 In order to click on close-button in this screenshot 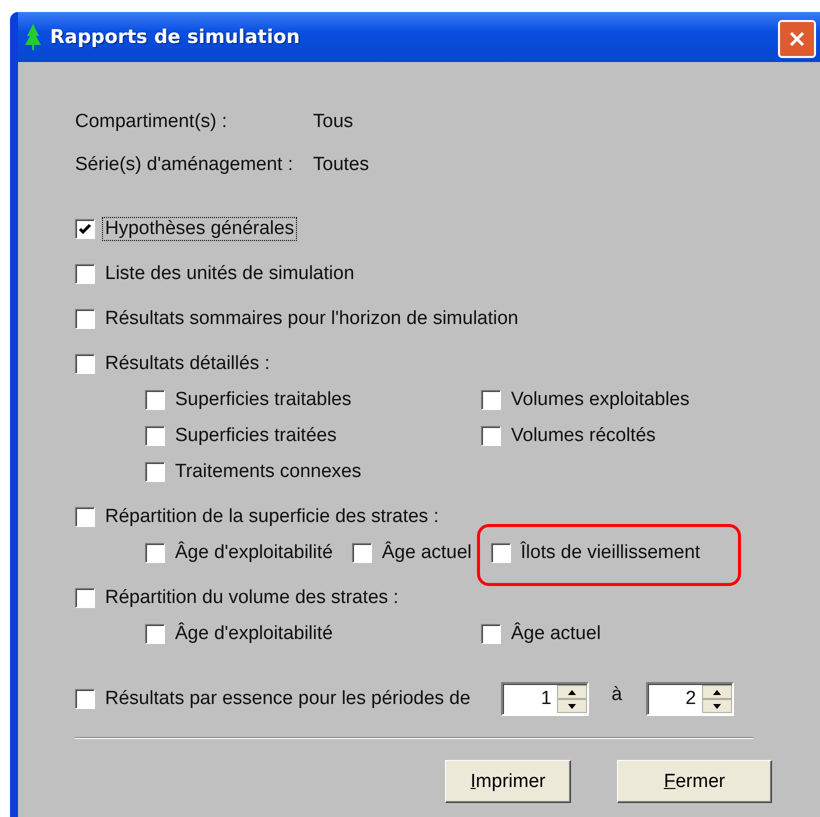, I will do `click(797, 39)`.